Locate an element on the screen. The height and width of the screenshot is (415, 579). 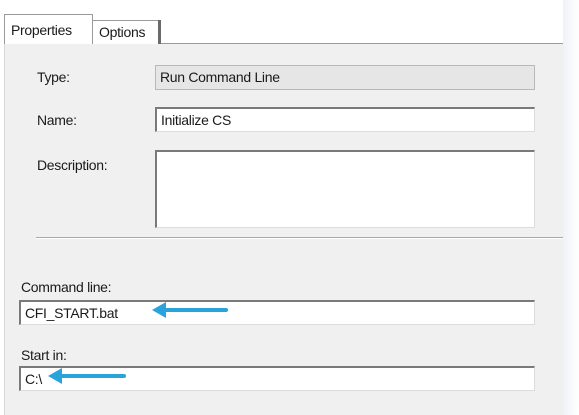
tab-options: Options is located at coordinates (126, 32).